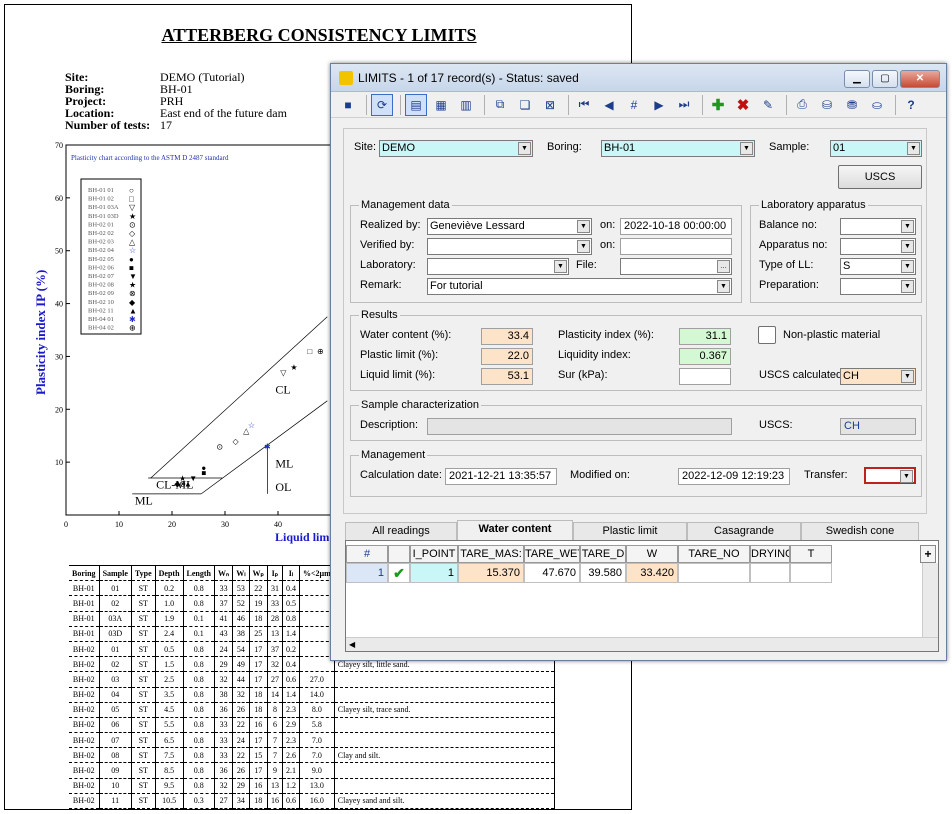  I want to click on close-button: ✕, so click(920, 79).